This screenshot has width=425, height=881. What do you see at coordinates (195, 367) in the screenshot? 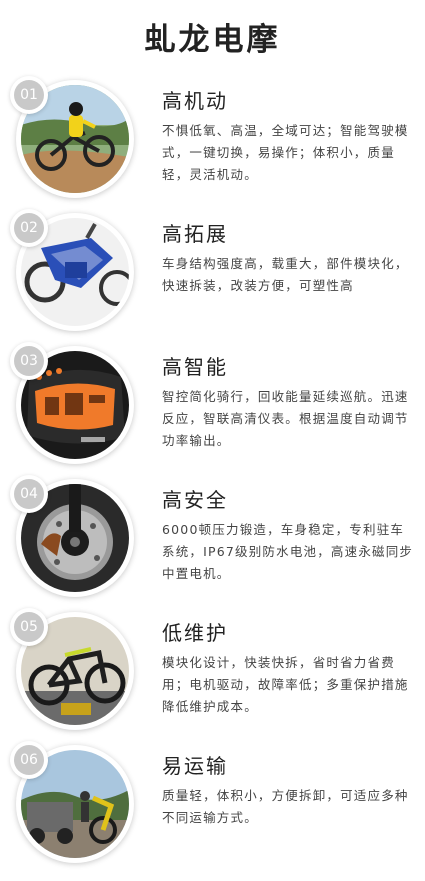
I see `feature-title: 高智能` at bounding box center [195, 367].